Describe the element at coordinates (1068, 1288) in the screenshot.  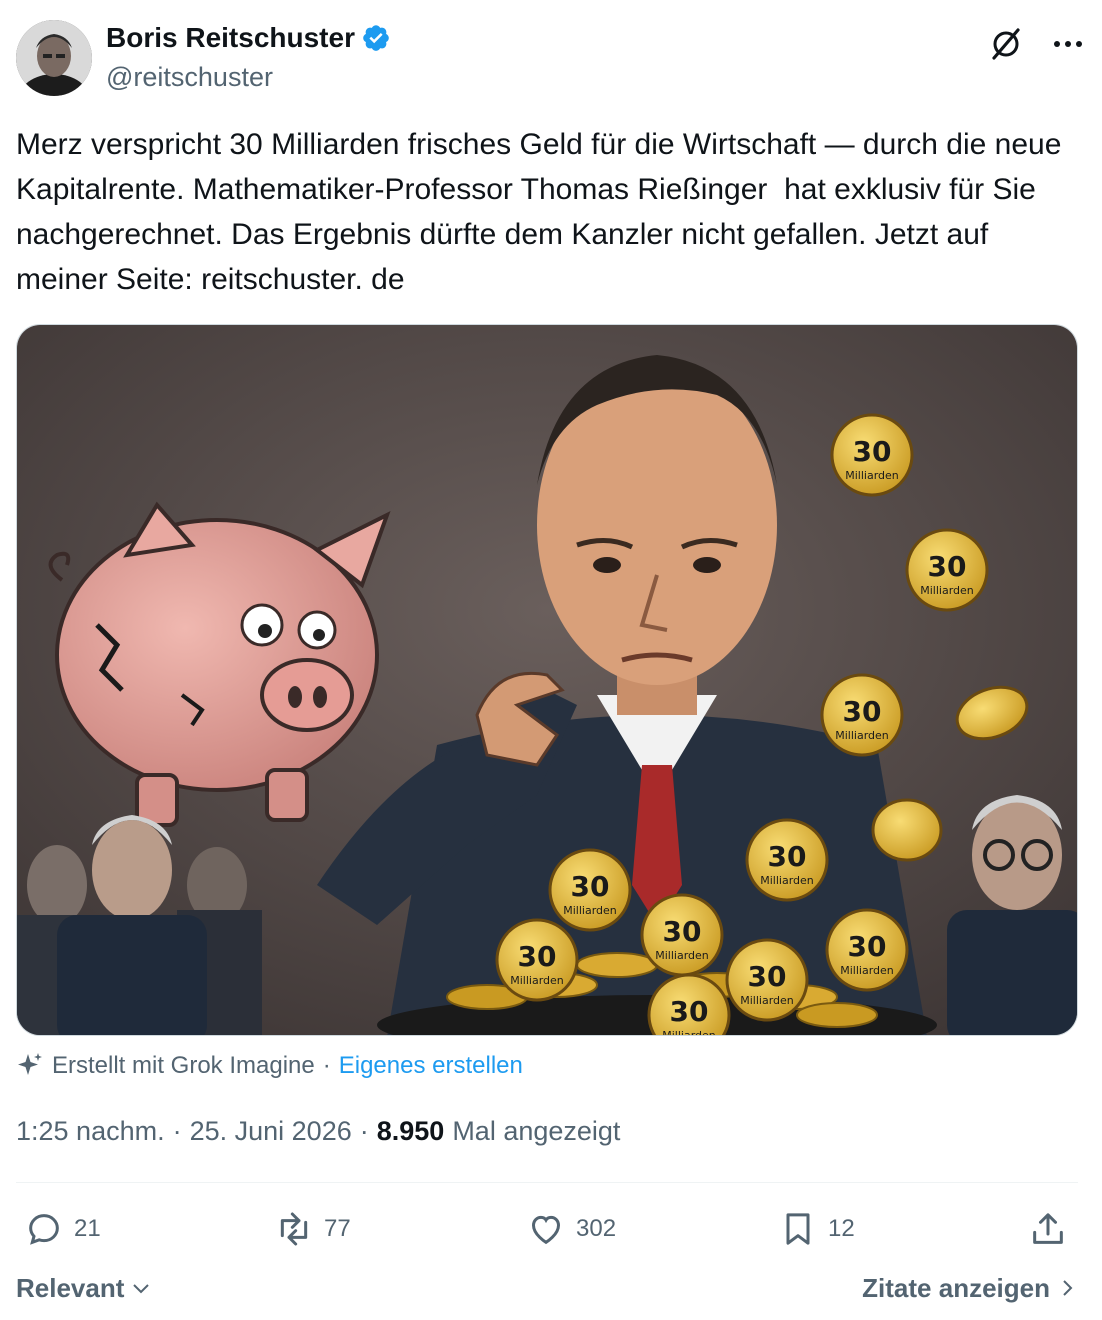
I see `chevron-right-icon` at that location.